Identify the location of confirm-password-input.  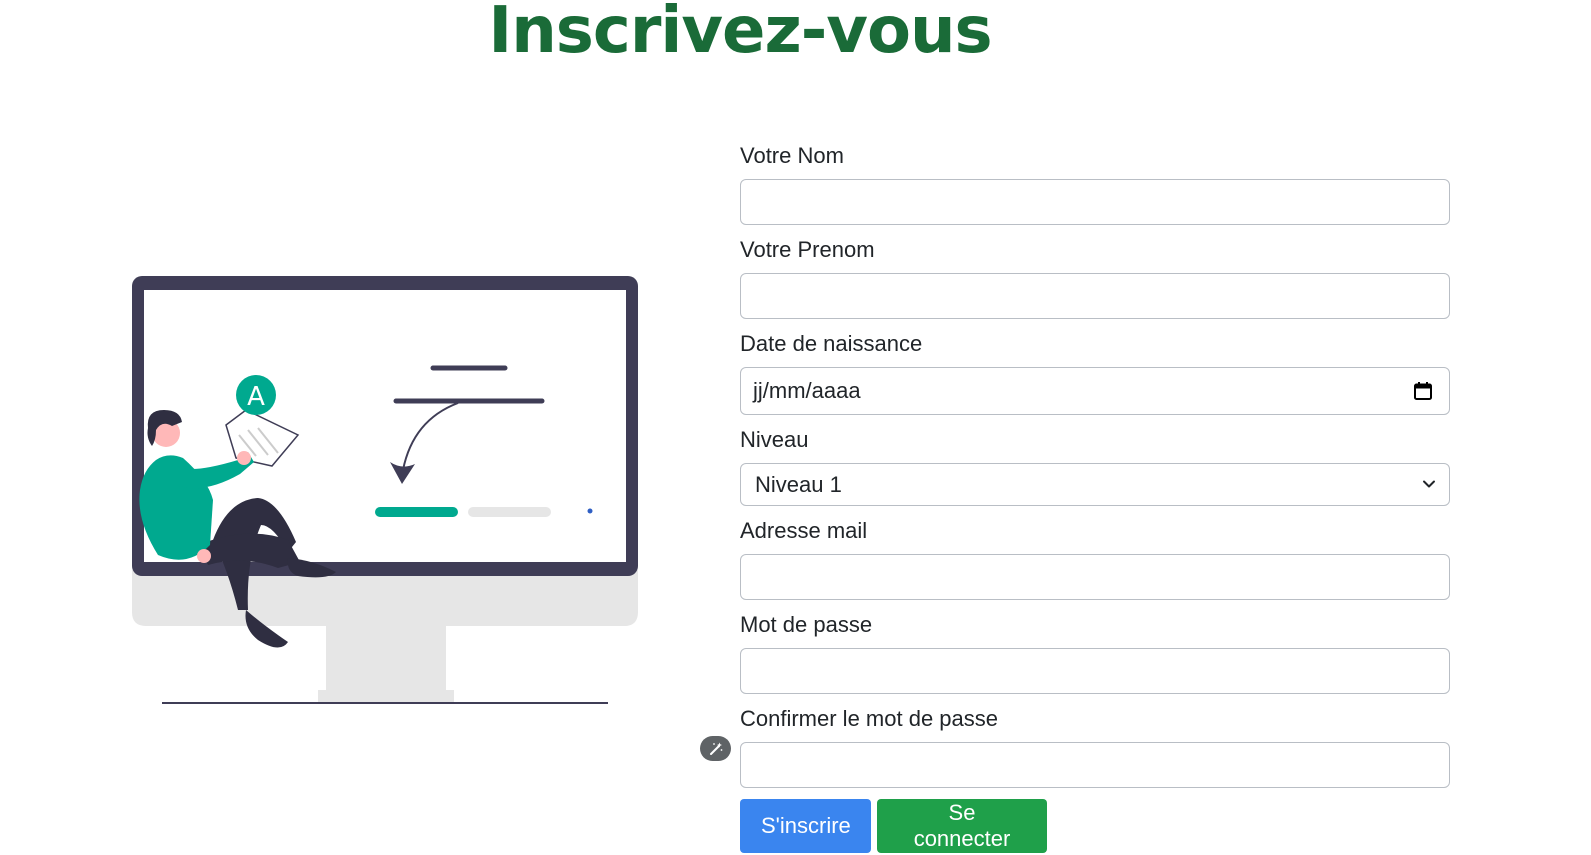
(1095, 765).